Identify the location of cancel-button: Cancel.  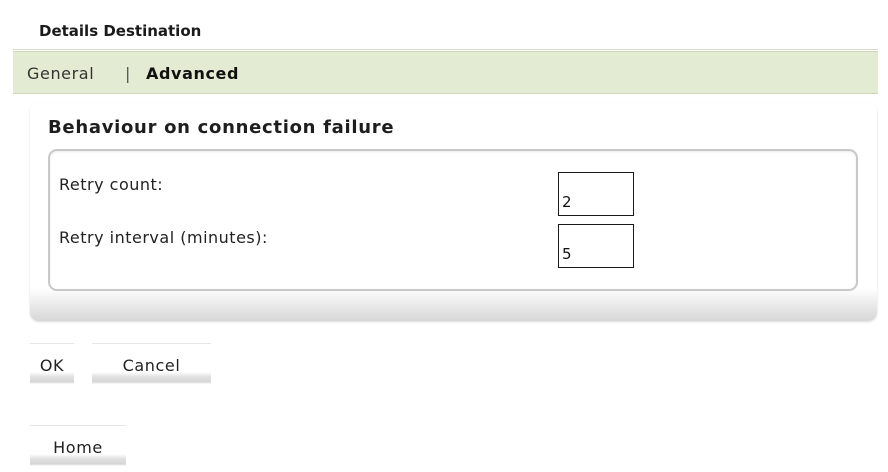
(151, 365).